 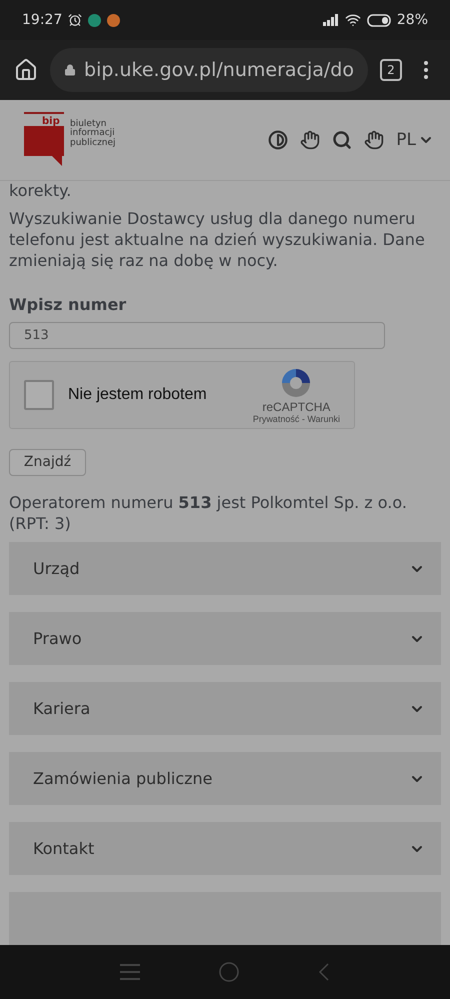 I want to click on find-button: Znajdź, so click(x=47, y=462).